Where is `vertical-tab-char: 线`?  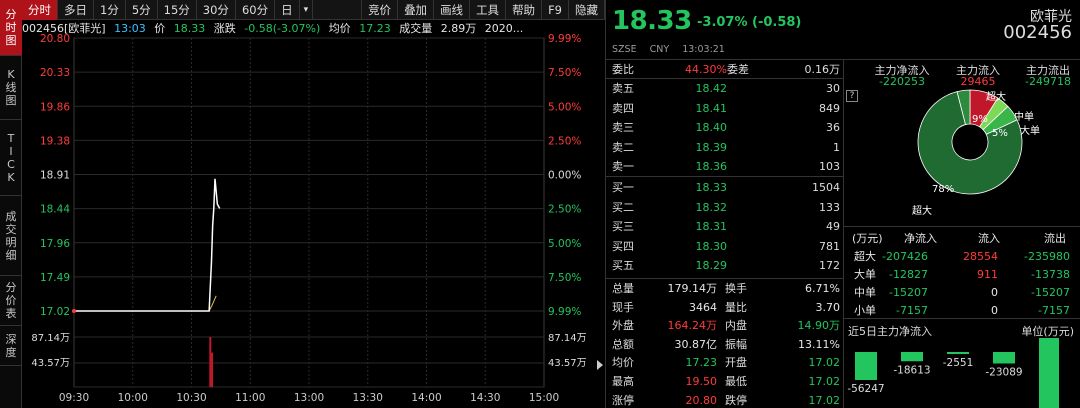 vertical-tab-char: 线 is located at coordinates (11, 87).